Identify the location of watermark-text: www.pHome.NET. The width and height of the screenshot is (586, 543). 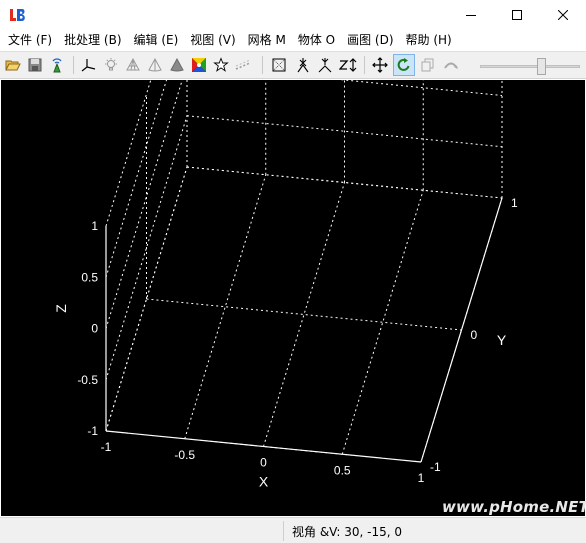
(514, 507).